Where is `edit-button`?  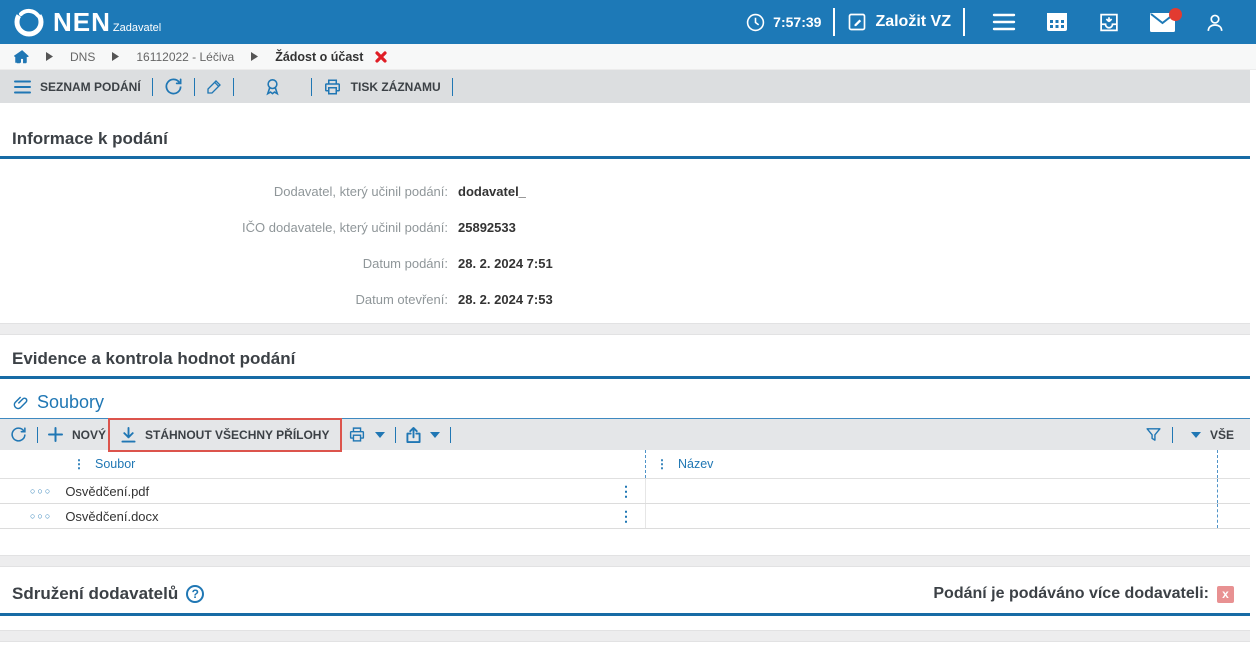
edit-button is located at coordinates (214, 87).